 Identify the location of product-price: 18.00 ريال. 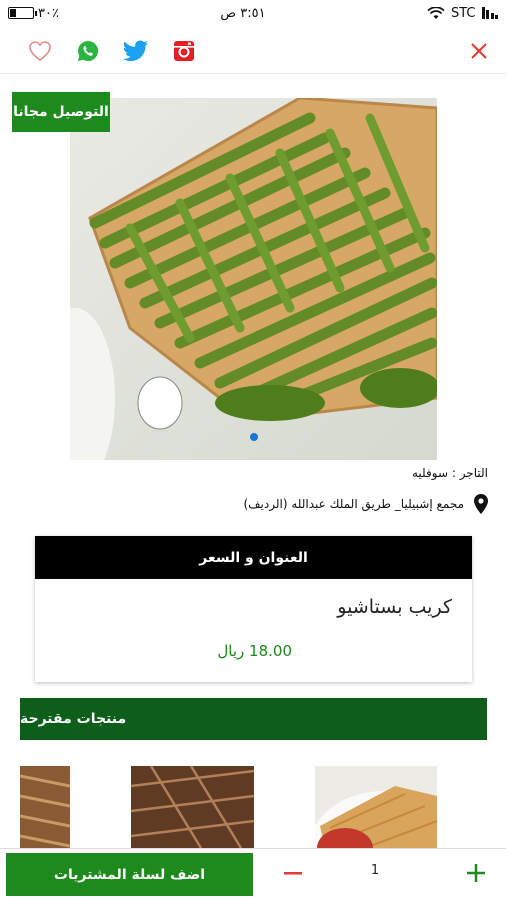
(254, 651).